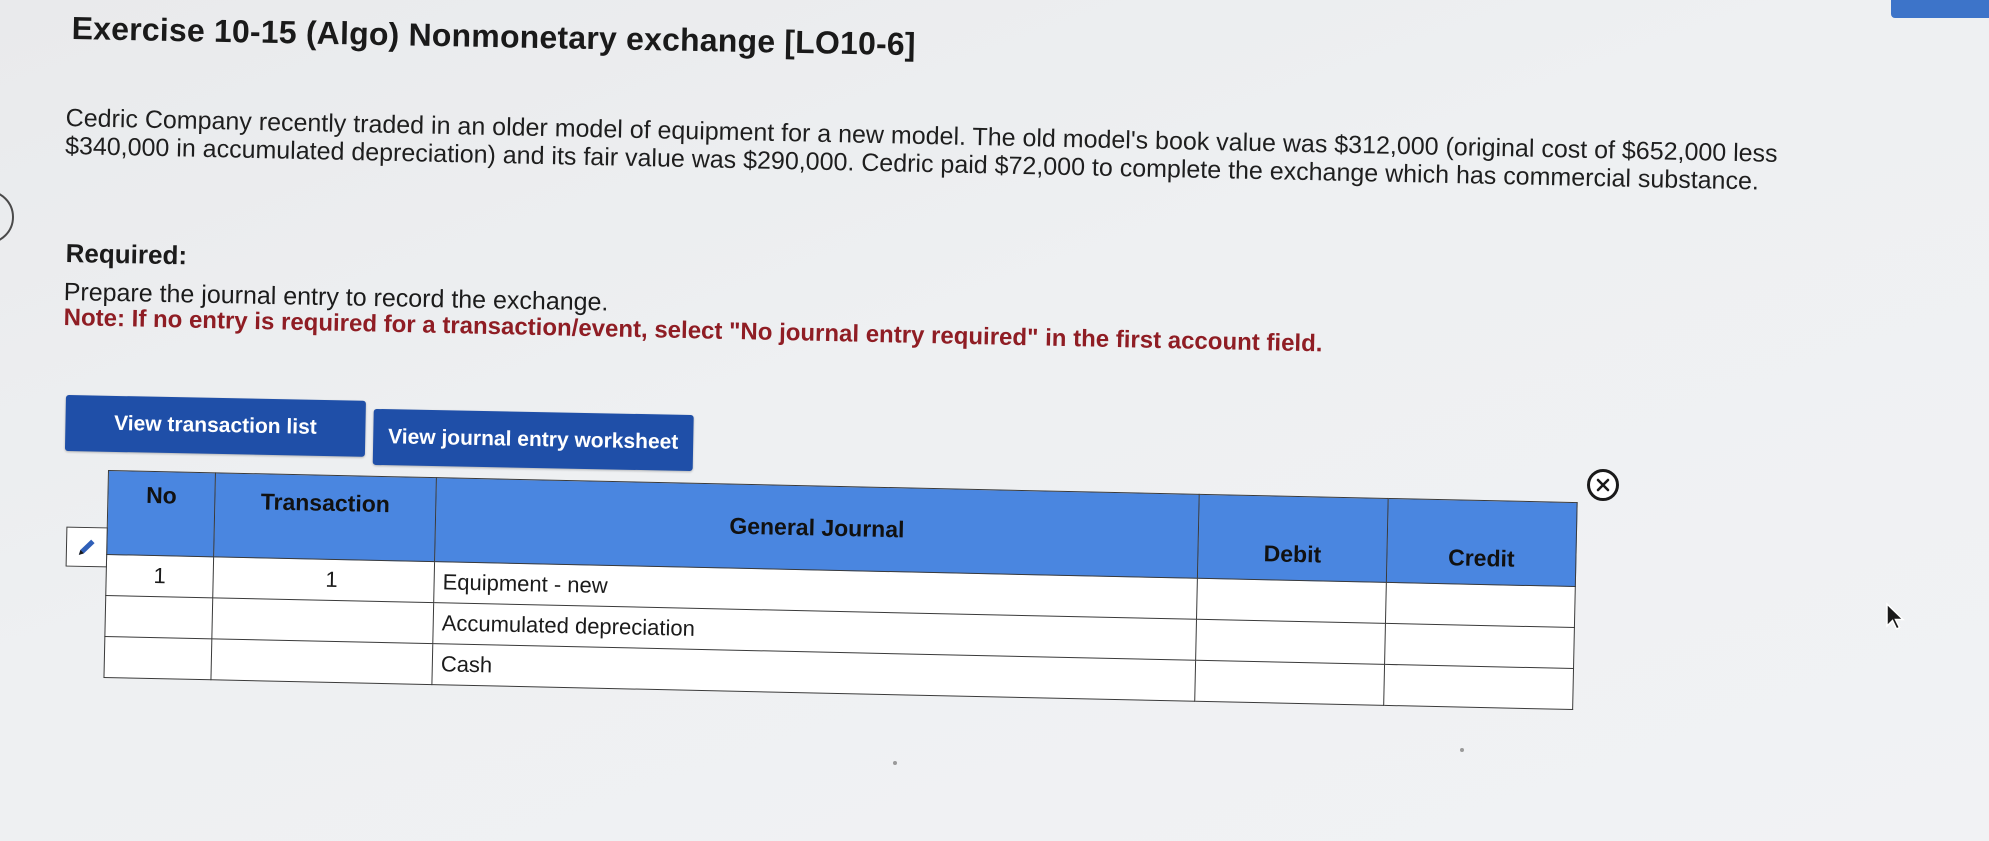  What do you see at coordinates (161, 513) in the screenshot?
I see `header-no: No` at bounding box center [161, 513].